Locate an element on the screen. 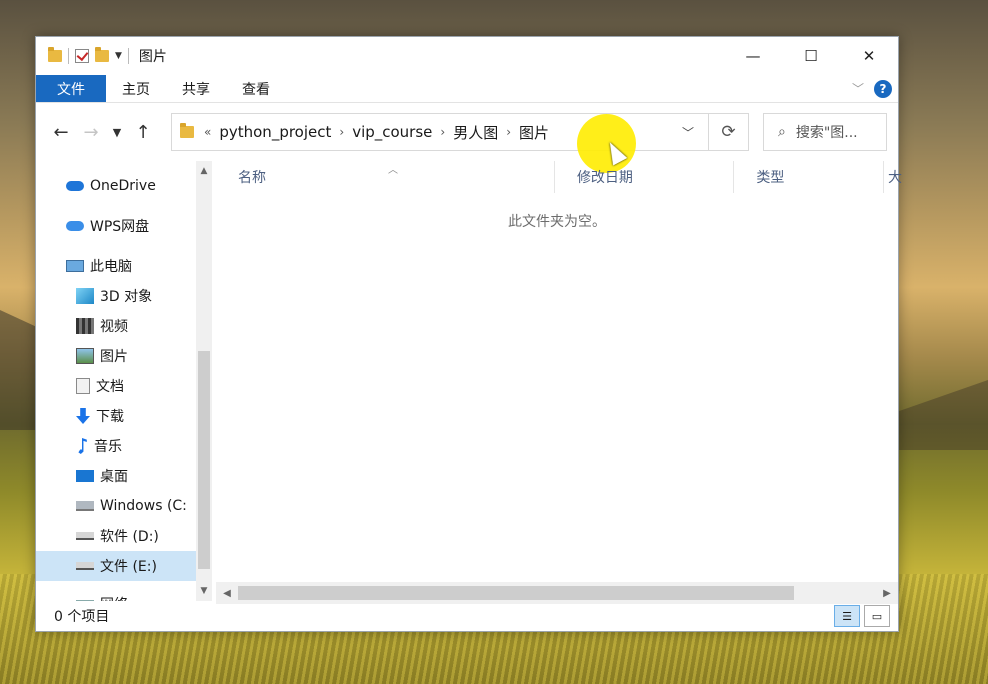 The height and width of the screenshot is (684, 988). sidebar-item-wps: WPS网盘 is located at coordinates (116, 226).